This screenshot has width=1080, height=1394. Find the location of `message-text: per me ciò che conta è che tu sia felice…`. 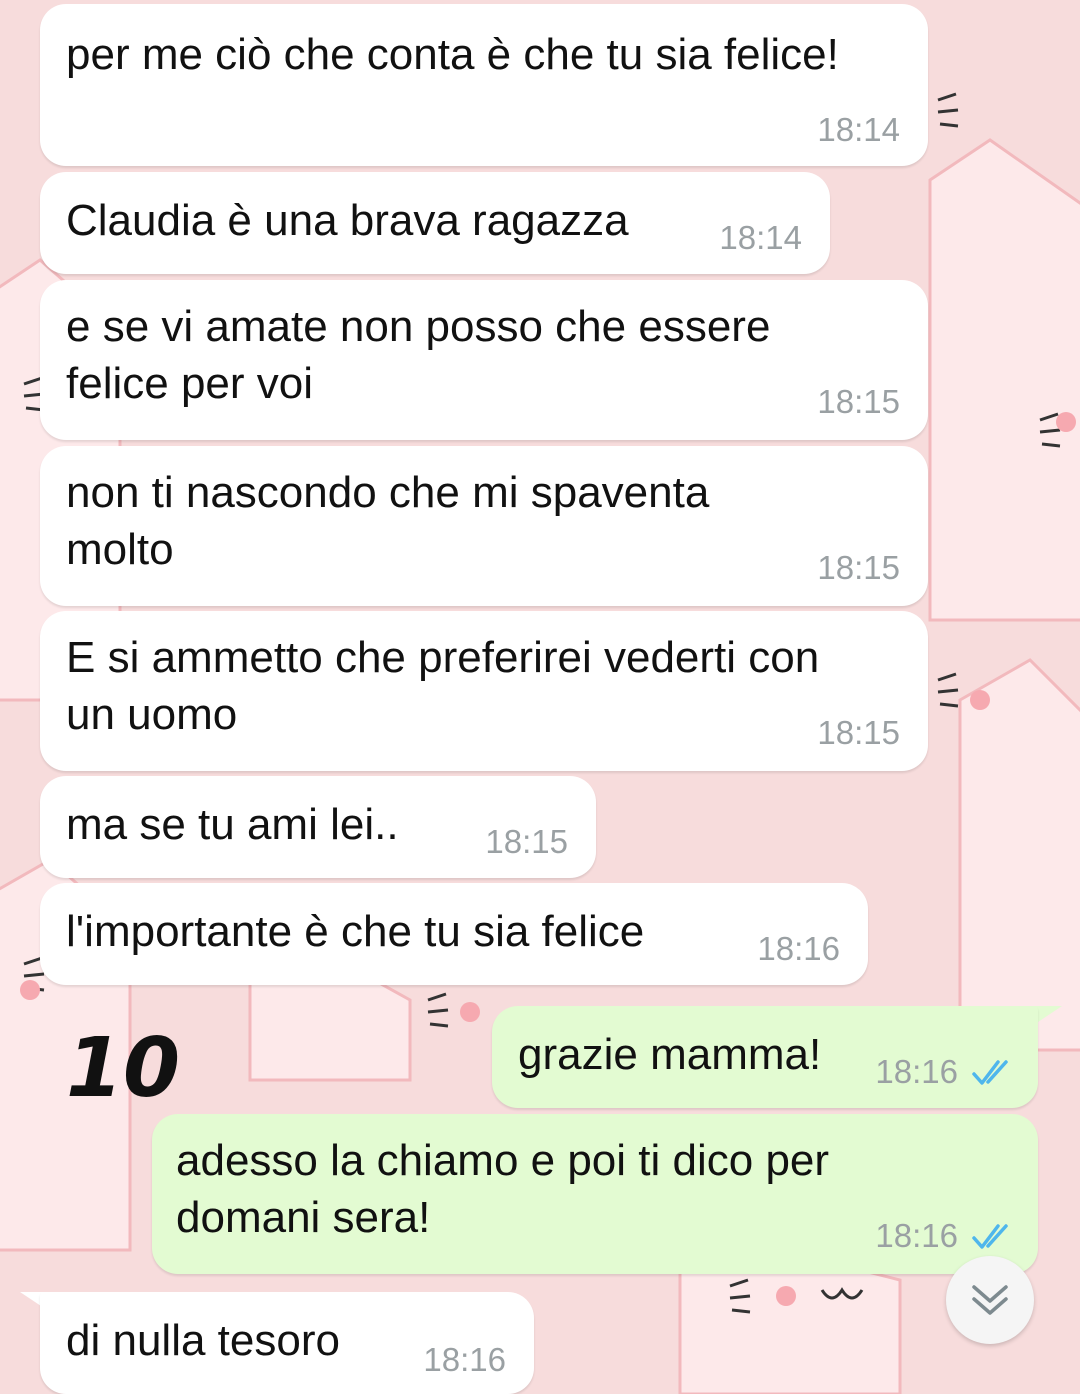

message-text: per me ciò che conta è che tu sia felice… is located at coordinates (452, 54).